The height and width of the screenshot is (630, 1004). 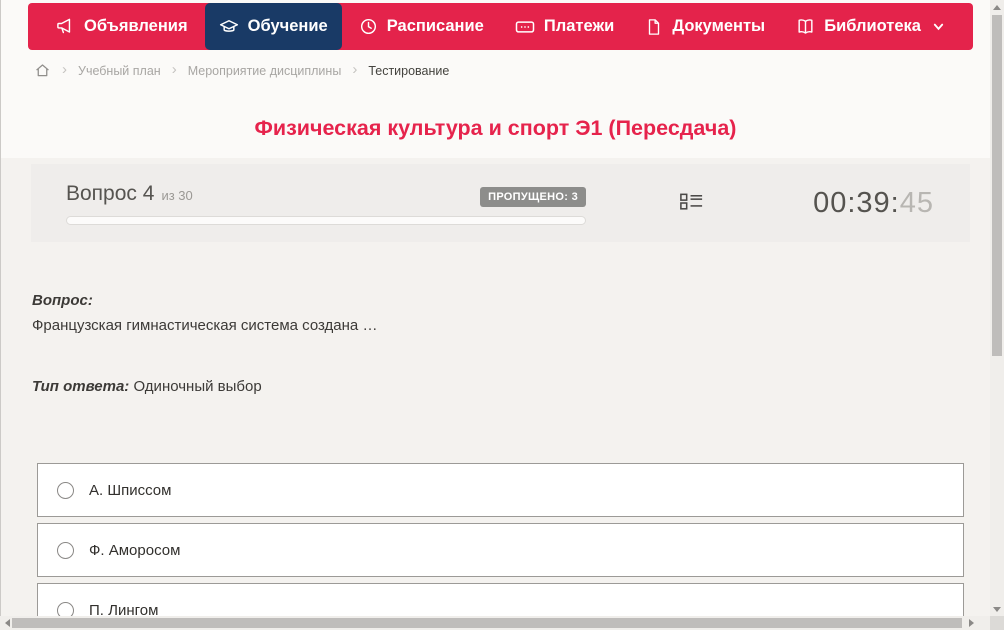 What do you see at coordinates (368, 26) in the screenshot?
I see `clock-icon` at bounding box center [368, 26].